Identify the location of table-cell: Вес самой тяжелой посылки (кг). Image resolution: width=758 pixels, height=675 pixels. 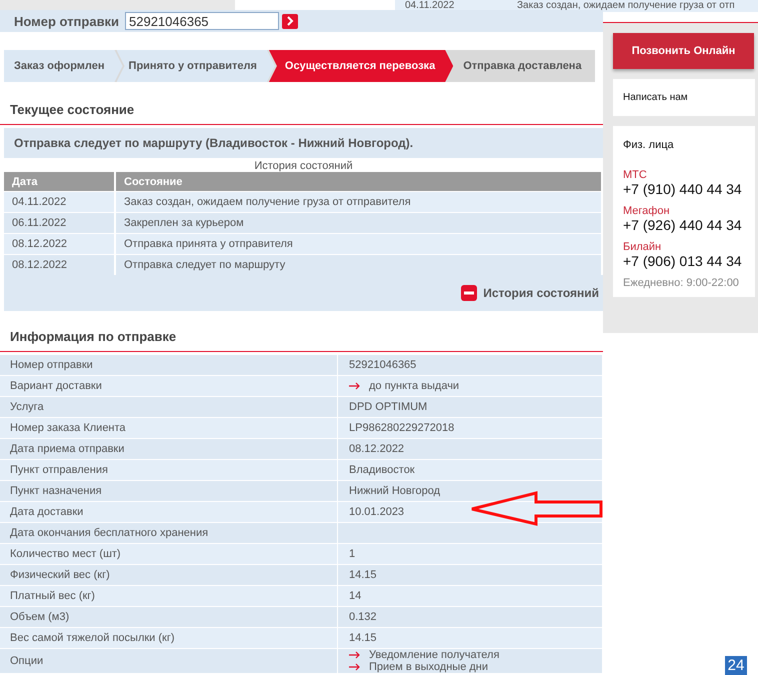
(169, 638).